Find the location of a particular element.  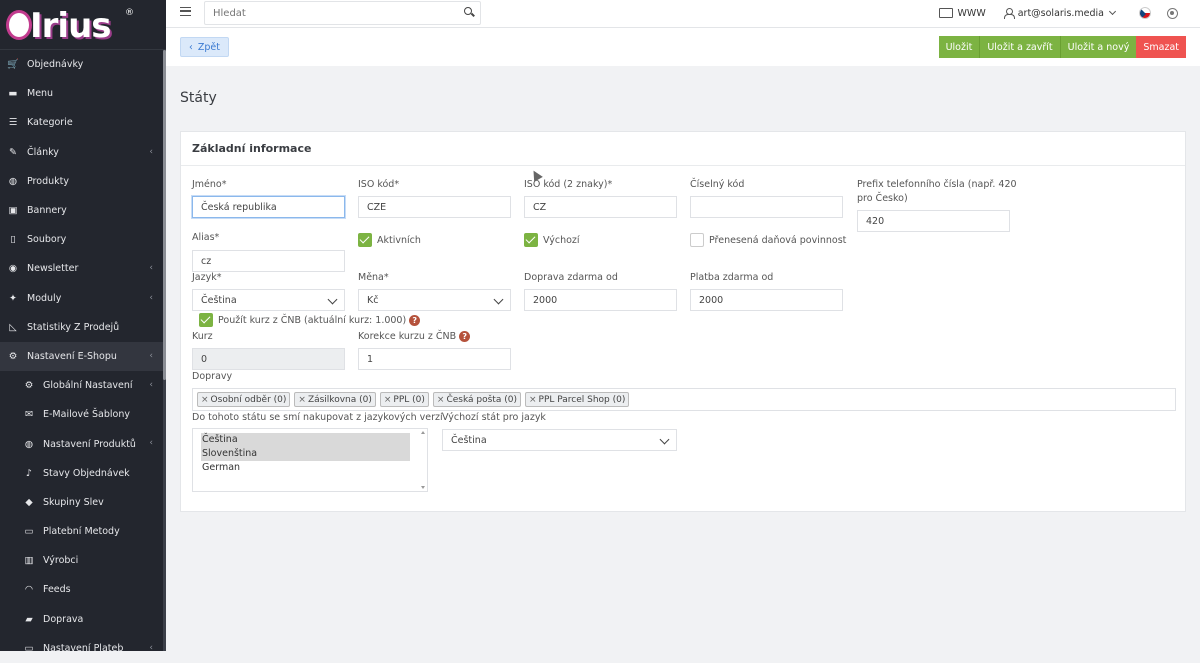

sidebar-subitem-3: ♪ Stavy Objednávek is located at coordinates (83, 473).